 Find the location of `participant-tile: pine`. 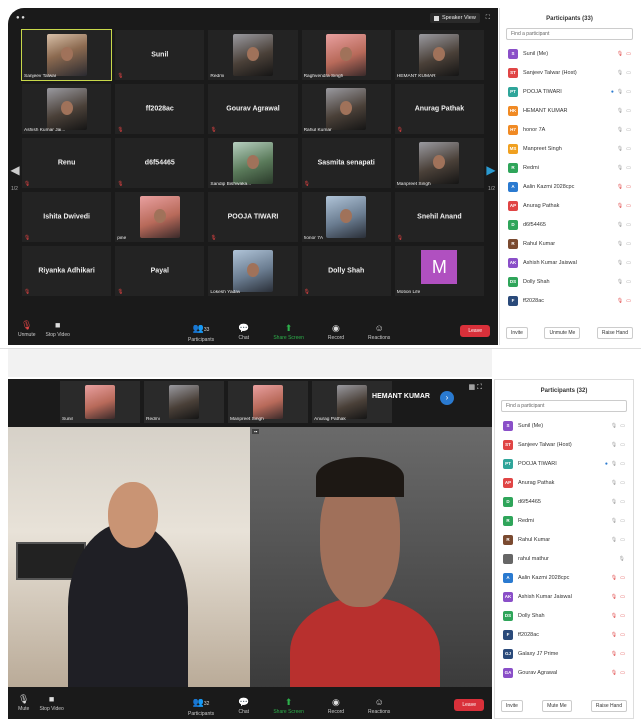

participant-tile: pine is located at coordinates (160, 217).